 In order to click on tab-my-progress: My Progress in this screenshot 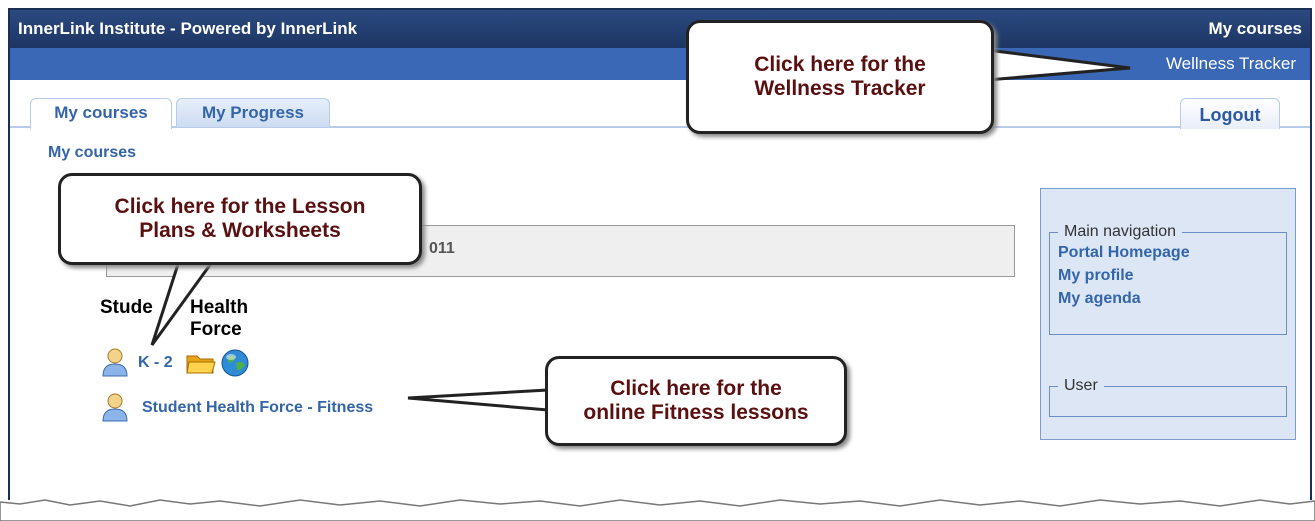, I will do `click(253, 112)`.